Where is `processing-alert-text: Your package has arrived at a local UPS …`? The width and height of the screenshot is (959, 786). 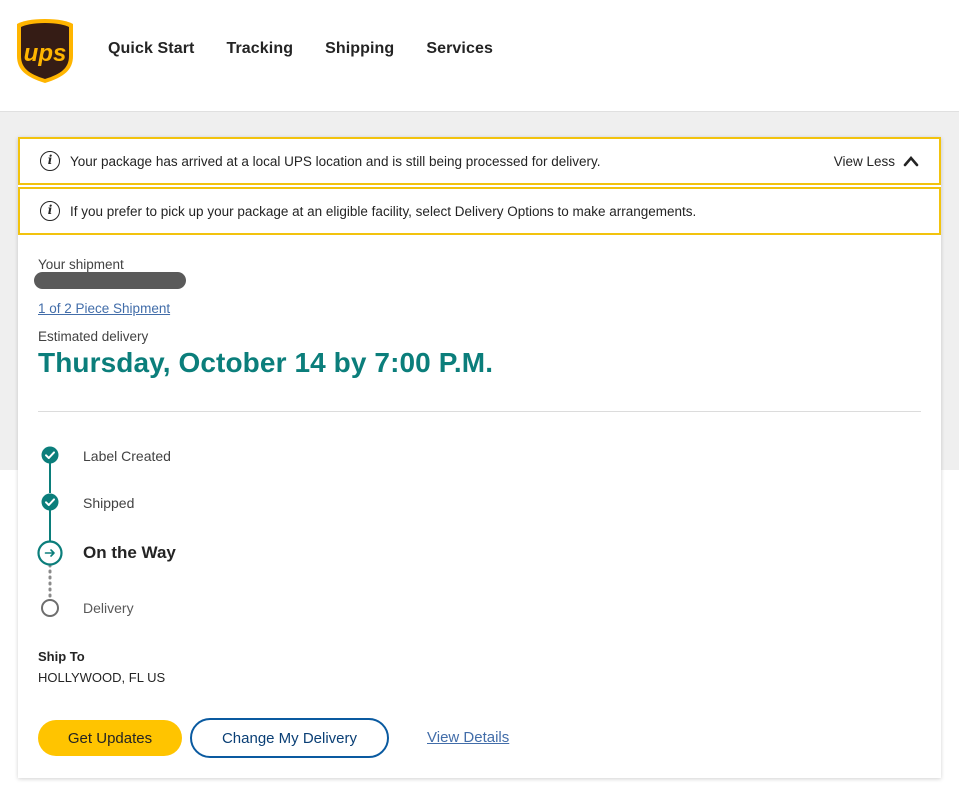
processing-alert-text: Your package has arrived at a local UPS … is located at coordinates (335, 161).